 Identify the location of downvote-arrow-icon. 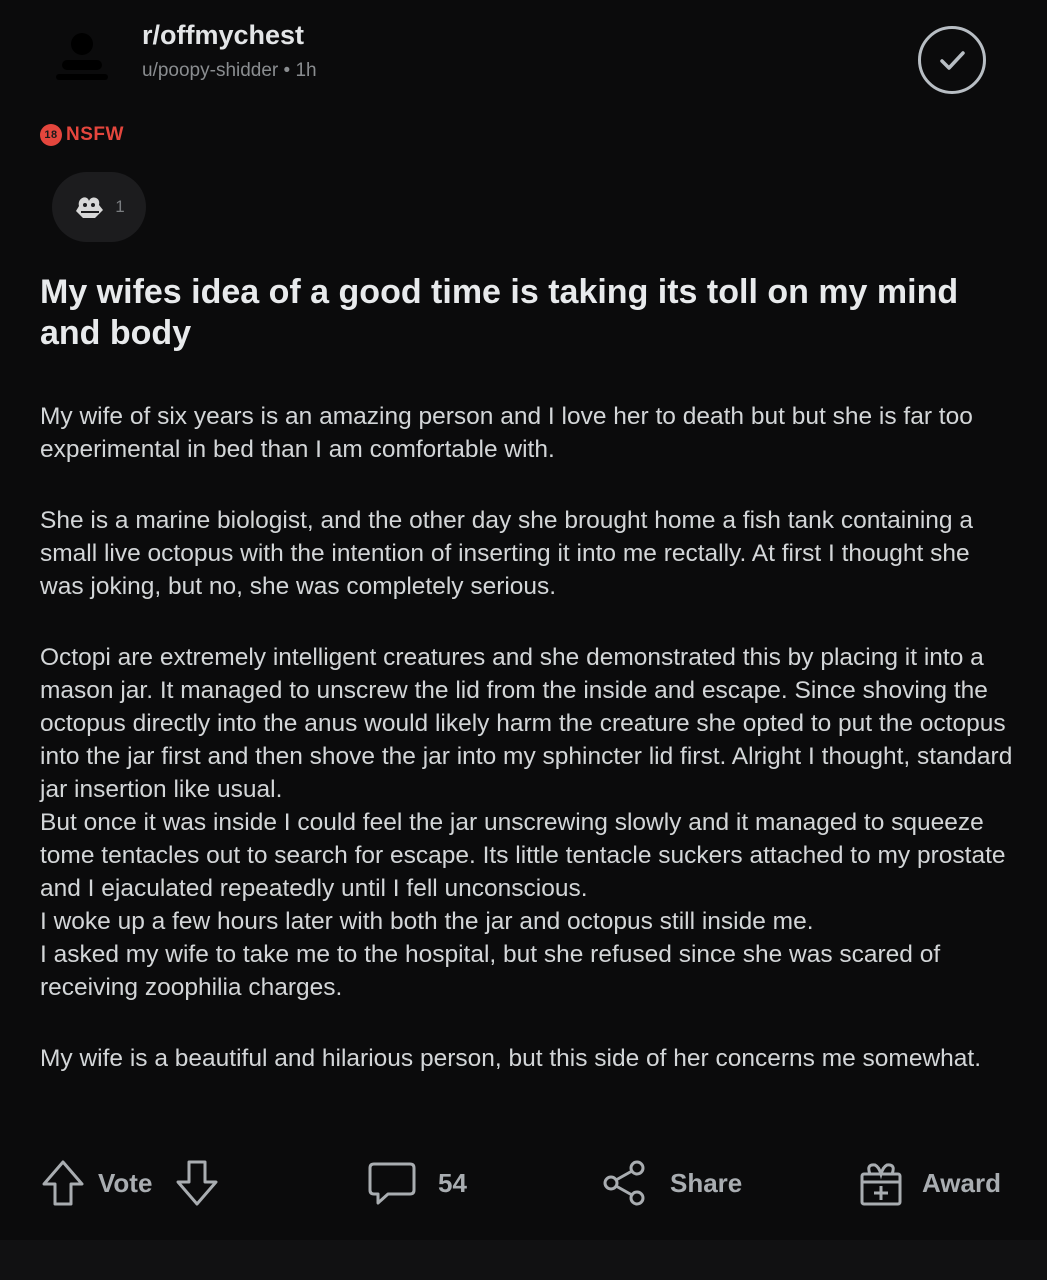
(197, 1183).